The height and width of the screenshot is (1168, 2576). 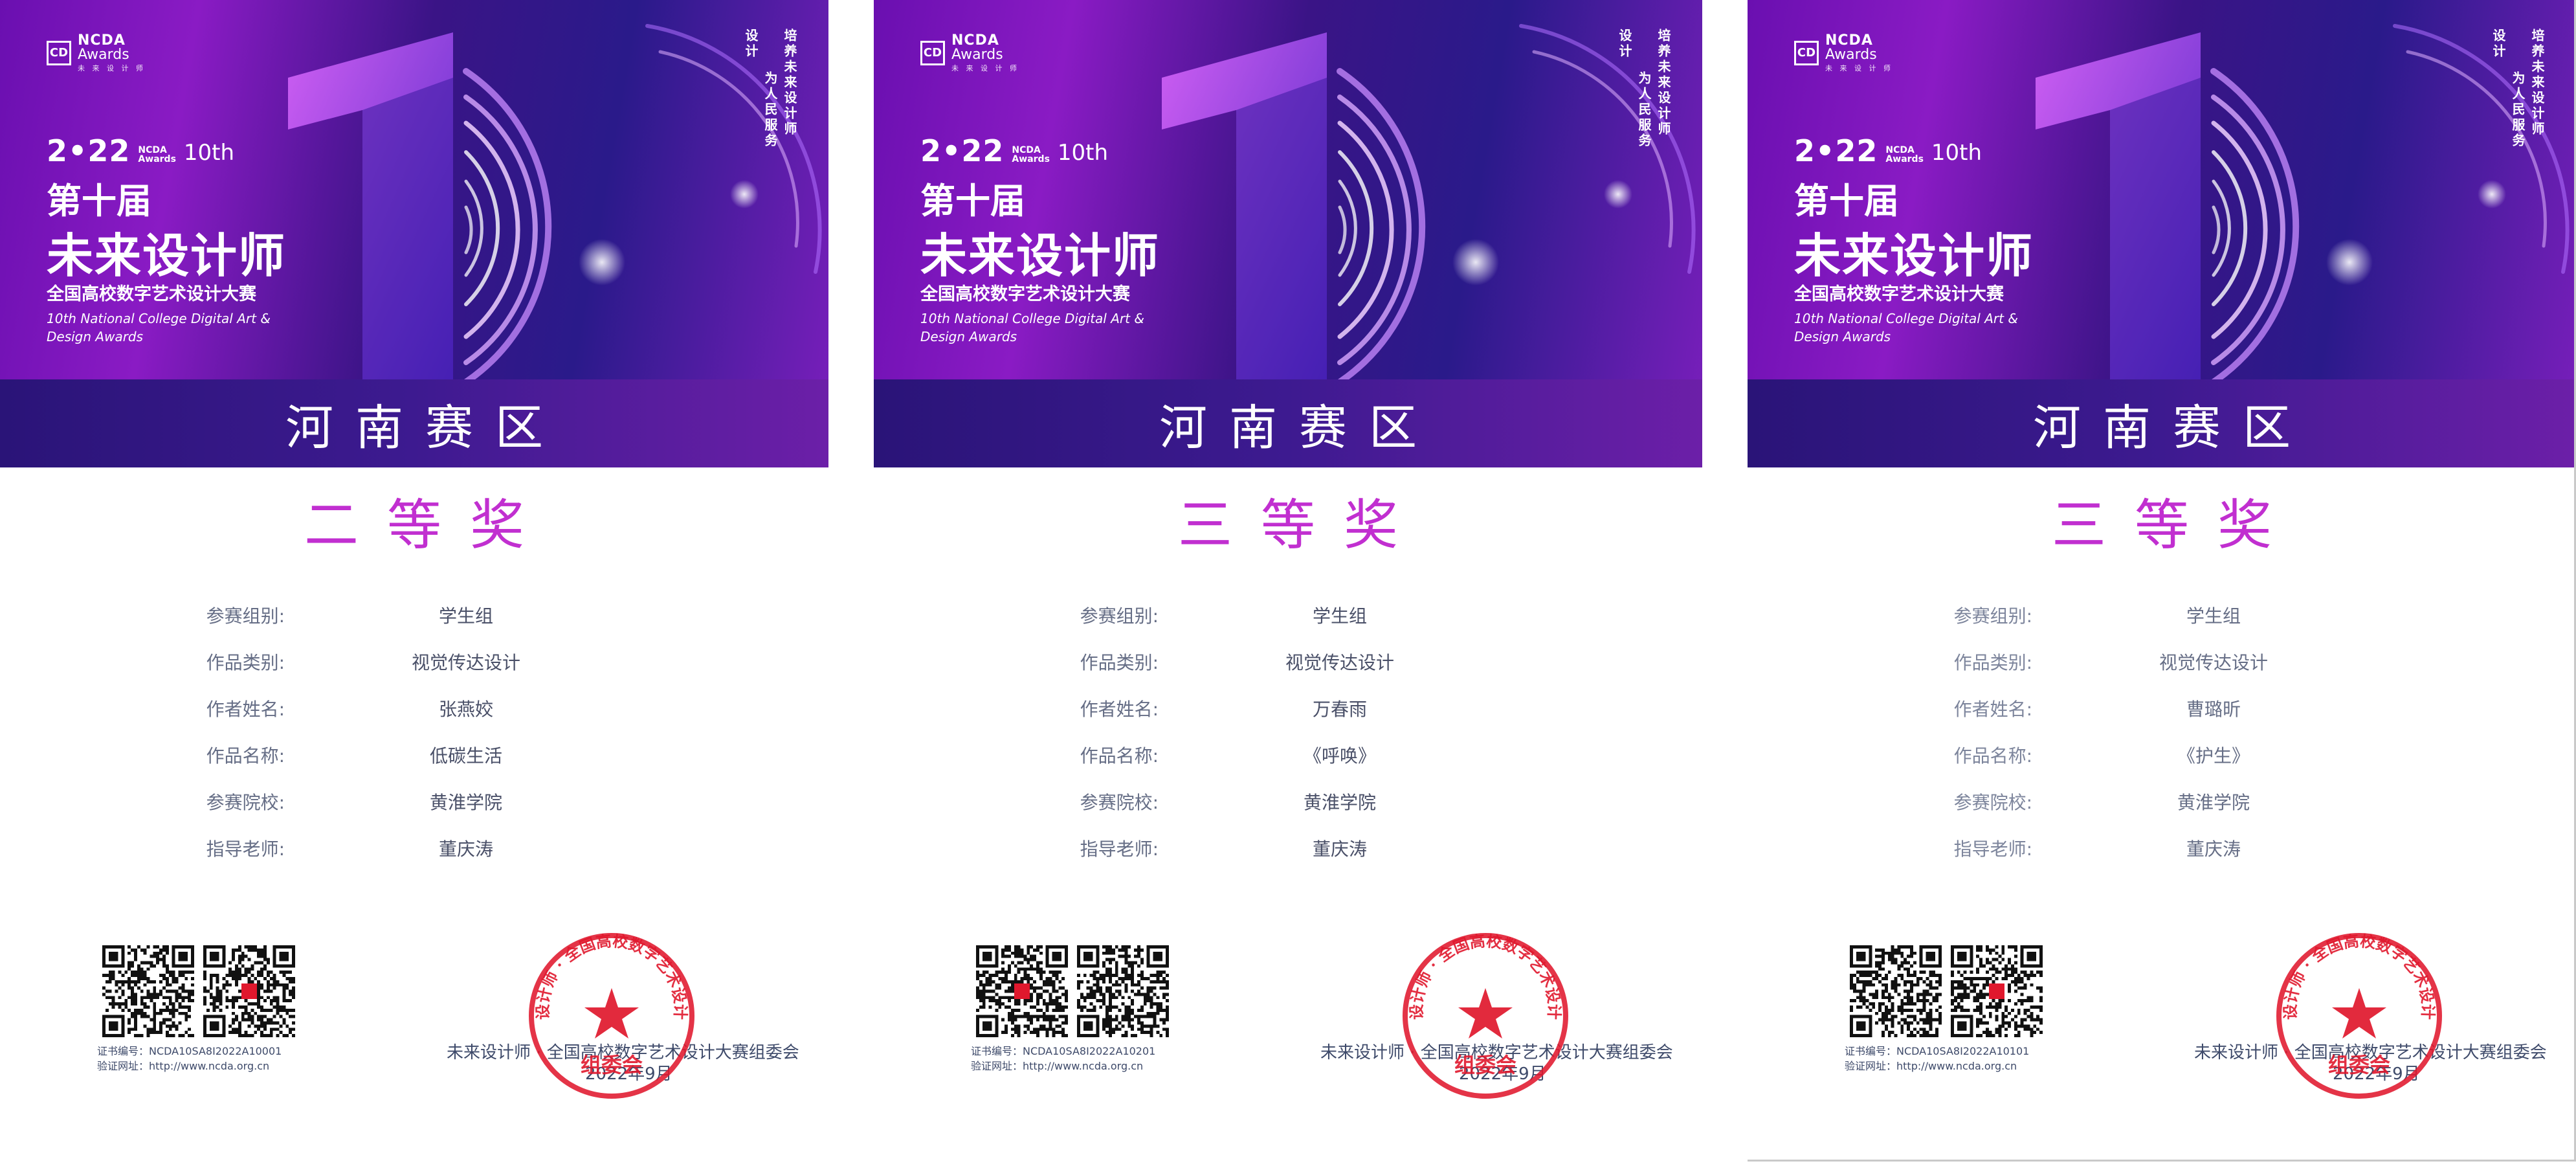 What do you see at coordinates (428, 525) in the screenshot?
I see `award-level: 二等奖` at bounding box center [428, 525].